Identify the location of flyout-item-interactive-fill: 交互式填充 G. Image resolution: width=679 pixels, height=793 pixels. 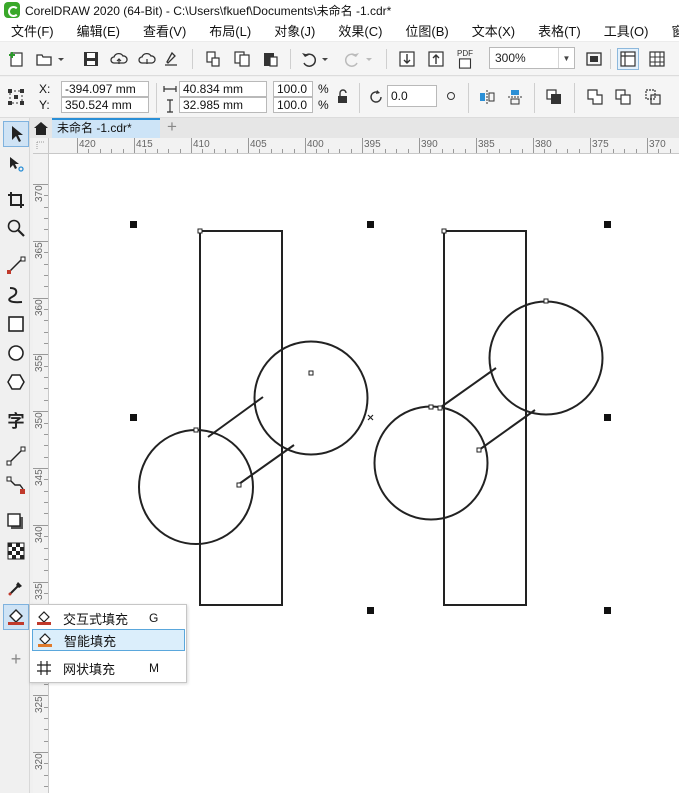
(108, 618).